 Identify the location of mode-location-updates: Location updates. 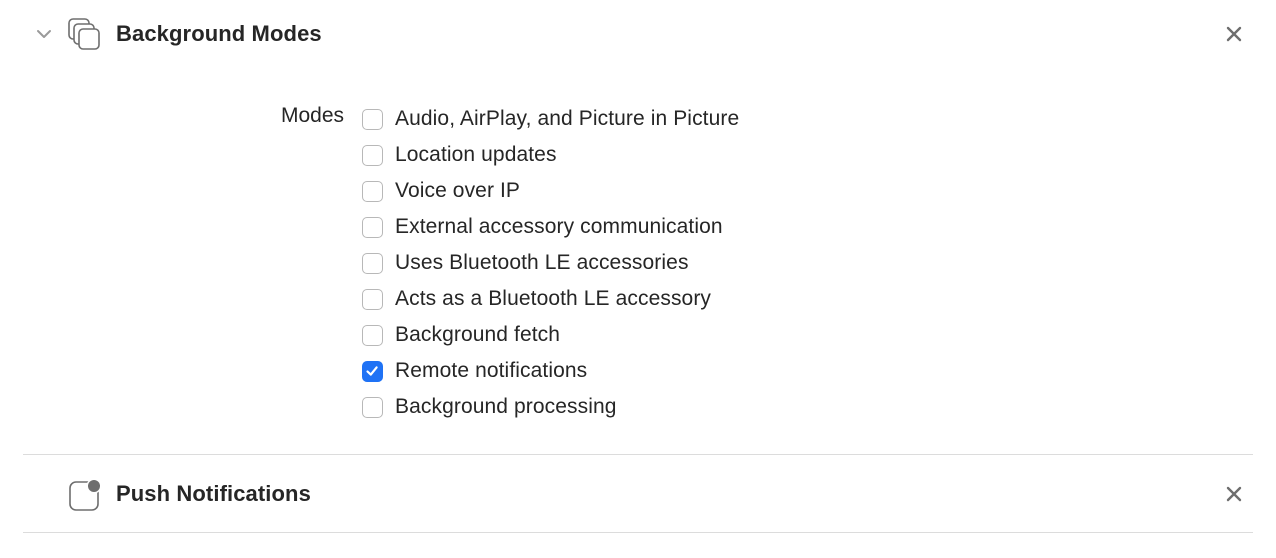
(550, 155).